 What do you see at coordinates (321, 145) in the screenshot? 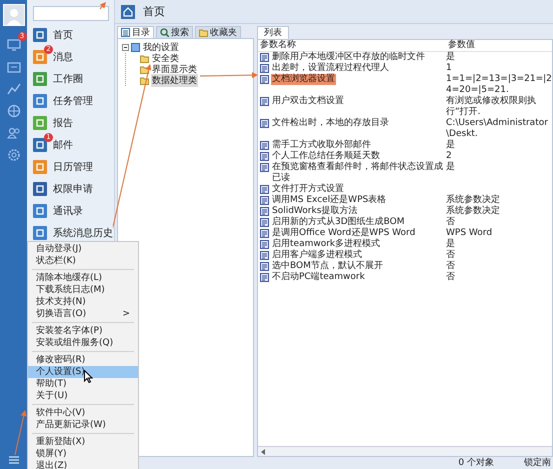
I see `table-cell: 需手工方式收取外部邮件` at bounding box center [321, 145].